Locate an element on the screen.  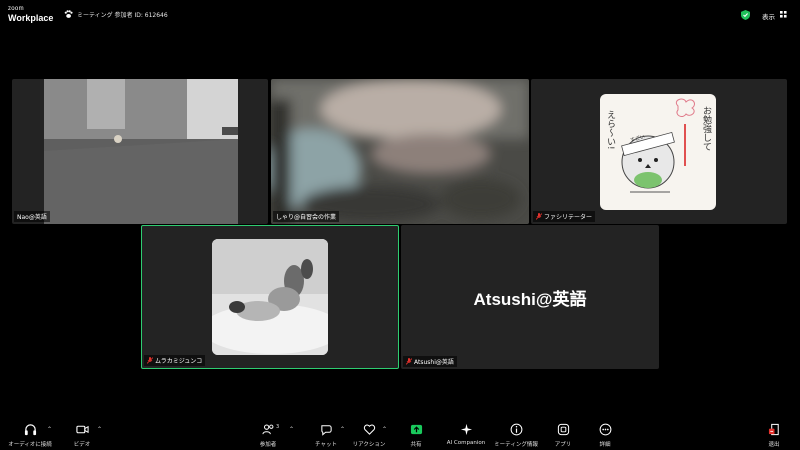
sparkle-icon is located at coordinates (466, 429).